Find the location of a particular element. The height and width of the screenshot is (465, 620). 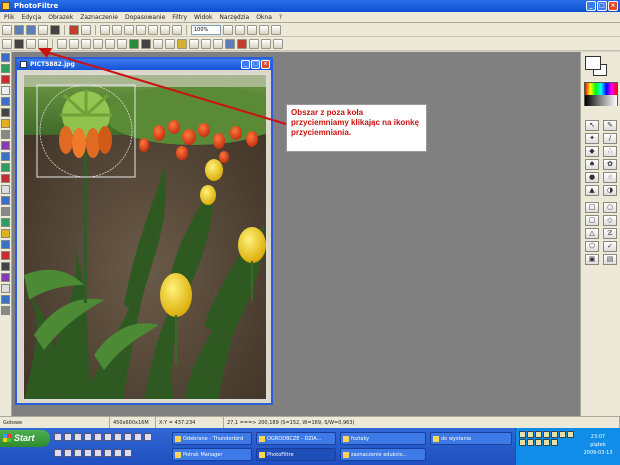

browser-icon is located at coordinates (108, 437).